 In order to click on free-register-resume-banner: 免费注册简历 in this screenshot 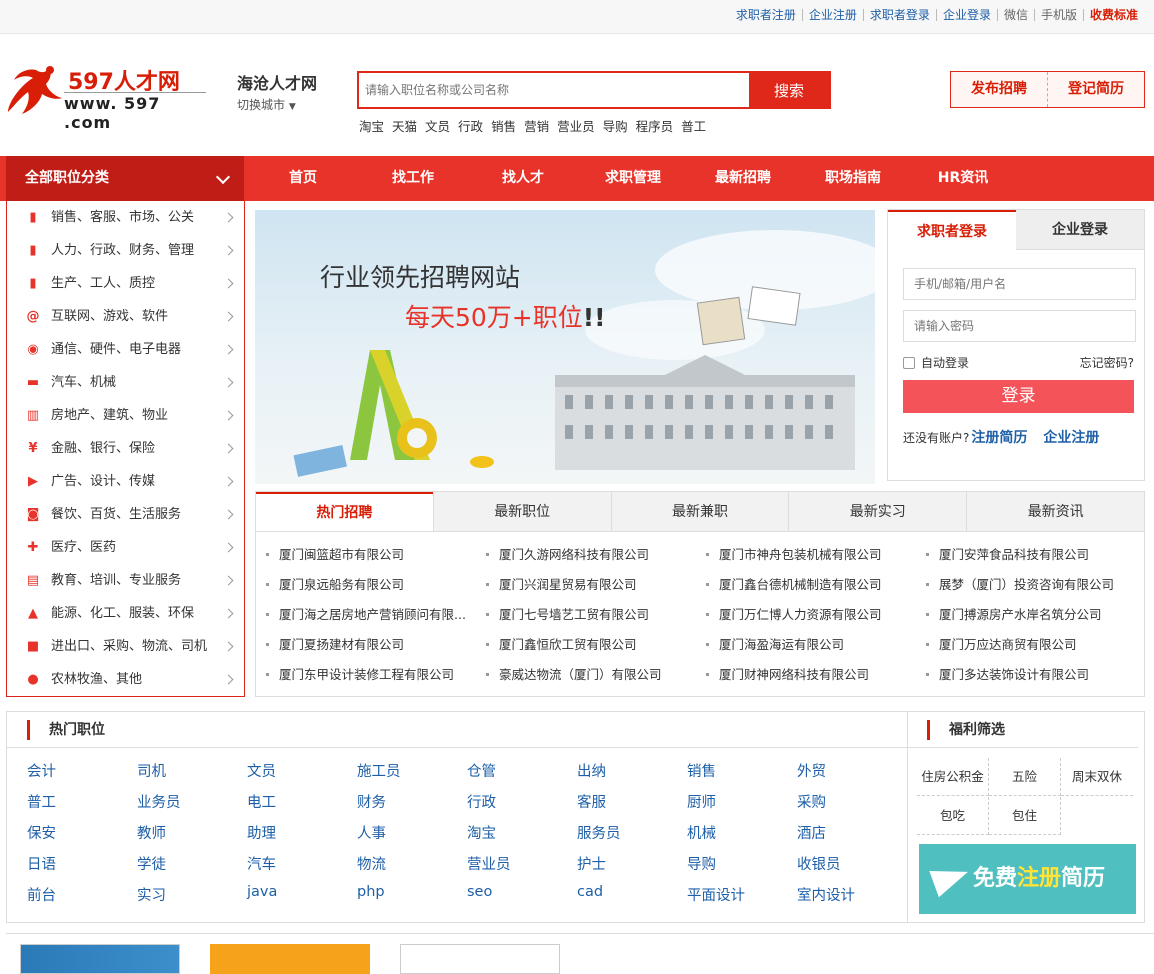, I will do `click(1027, 879)`.